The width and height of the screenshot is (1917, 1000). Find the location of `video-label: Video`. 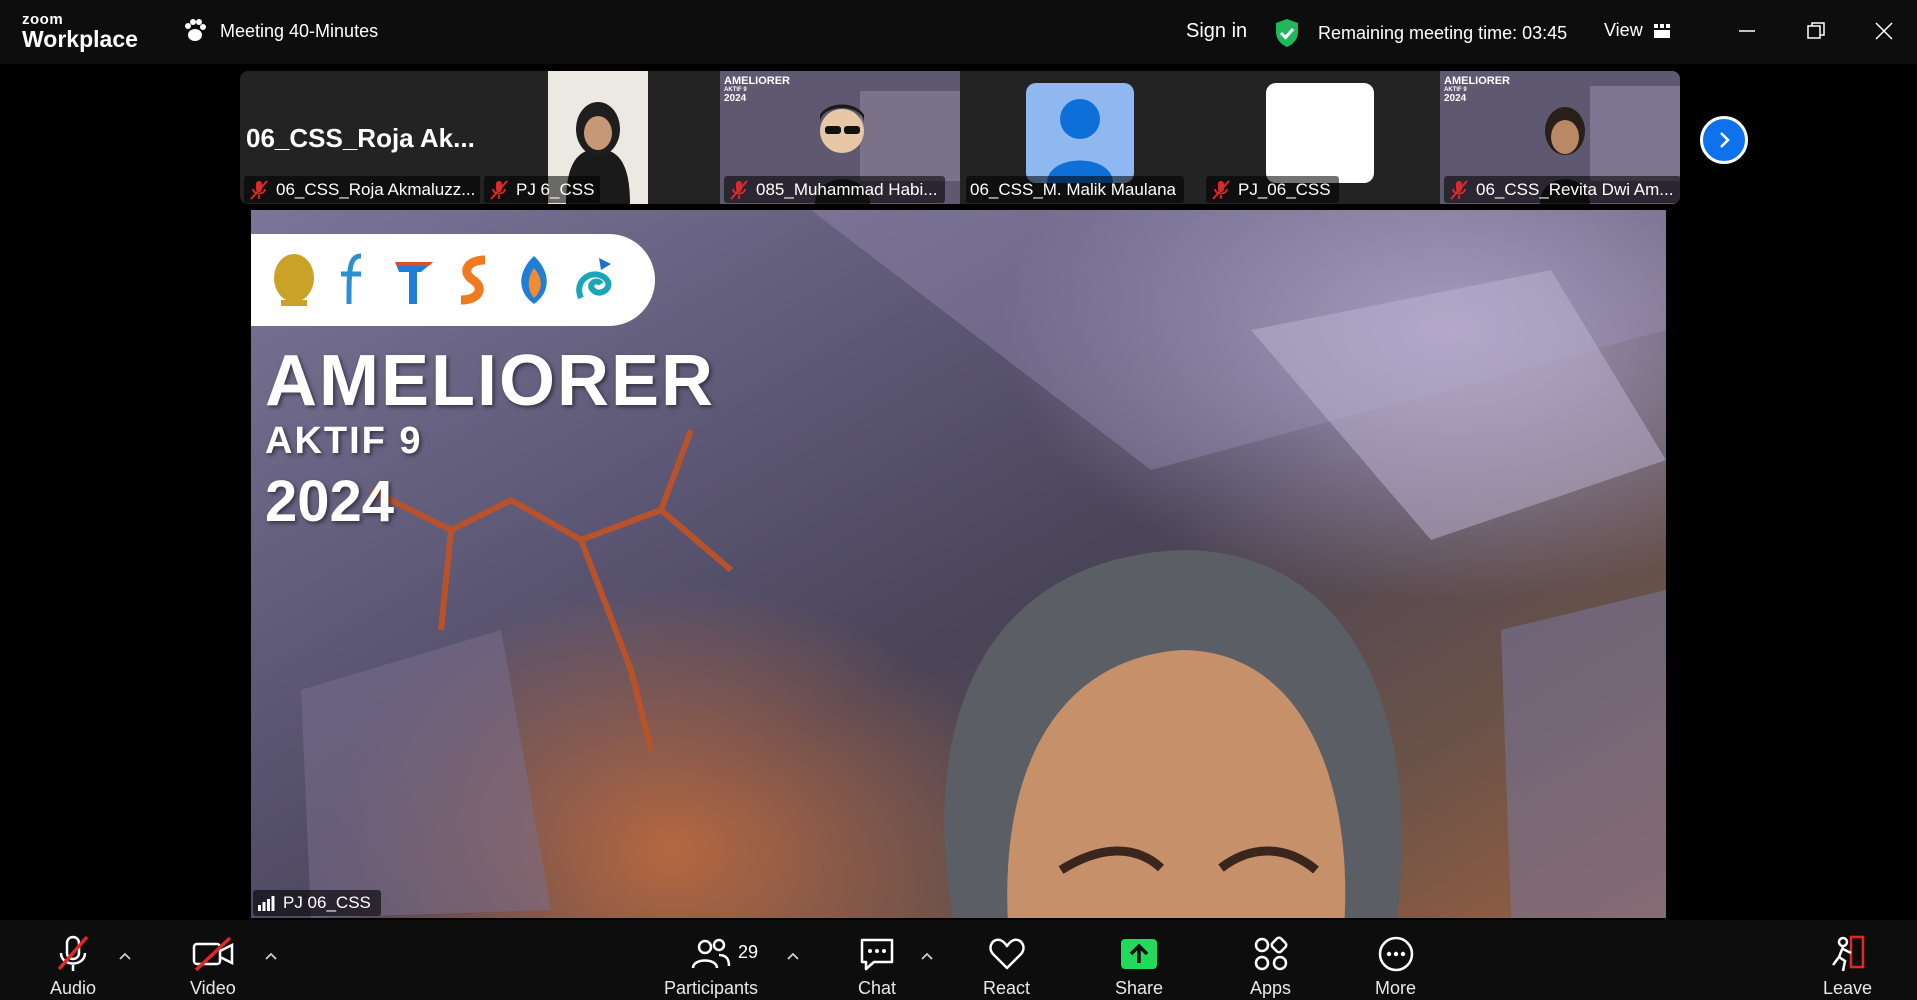

video-label: Video is located at coordinates (213, 988).